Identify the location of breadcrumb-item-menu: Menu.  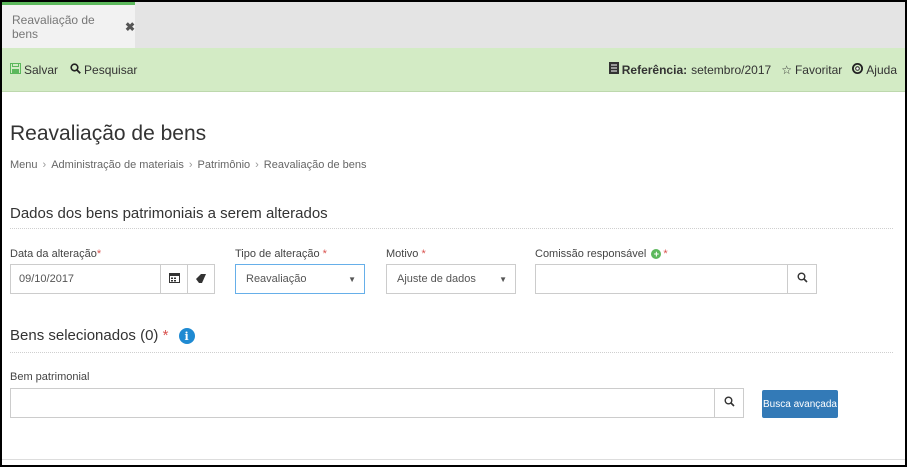
(24, 165).